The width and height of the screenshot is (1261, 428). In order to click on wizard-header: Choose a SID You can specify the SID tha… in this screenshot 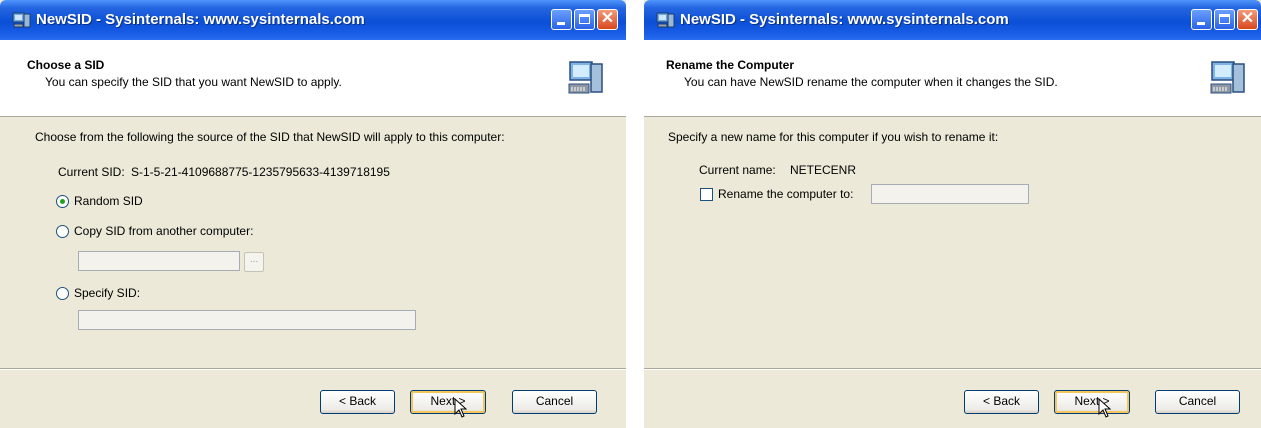, I will do `click(313, 78)`.